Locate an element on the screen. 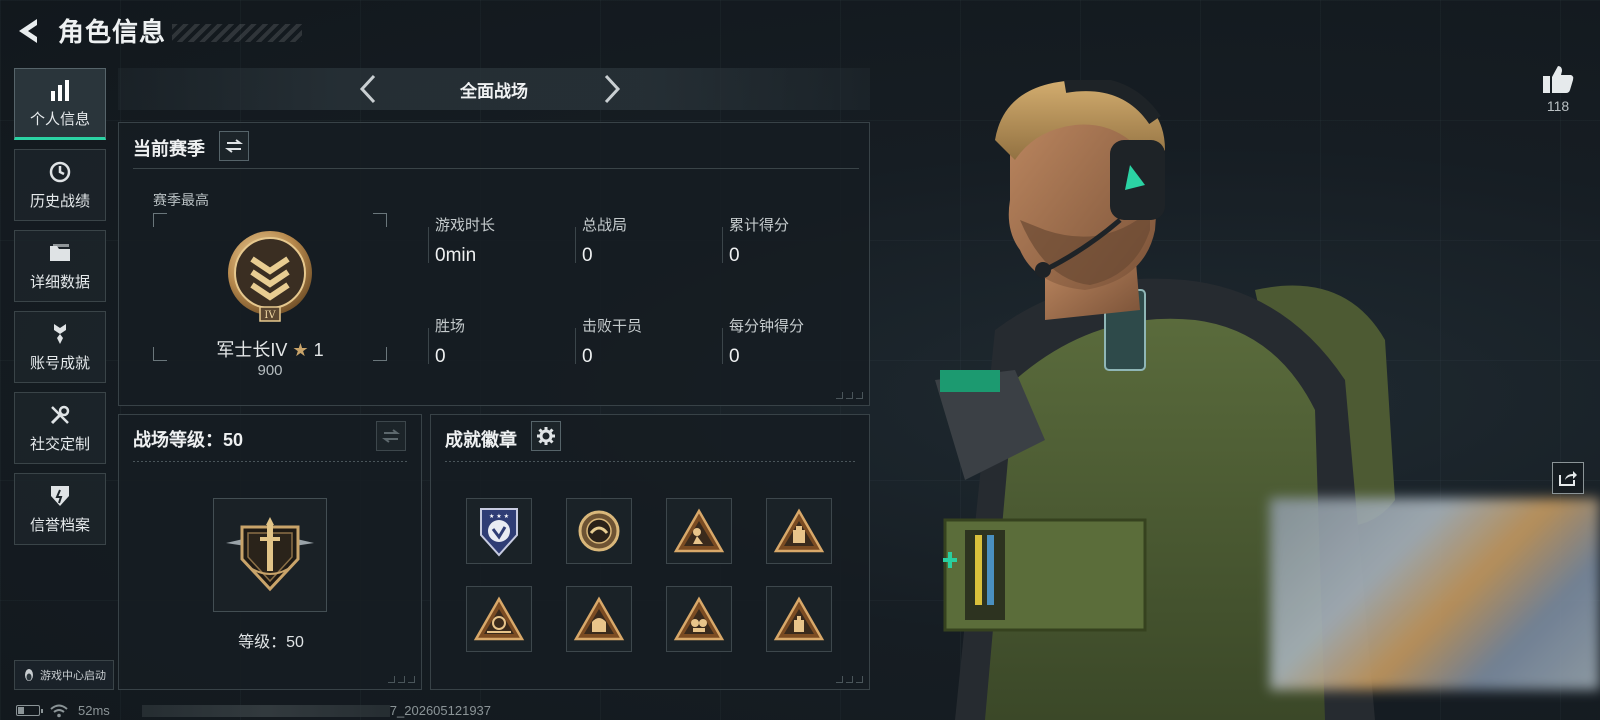 The image size is (1600, 720). back-arrow-icon is located at coordinates (28, 30).